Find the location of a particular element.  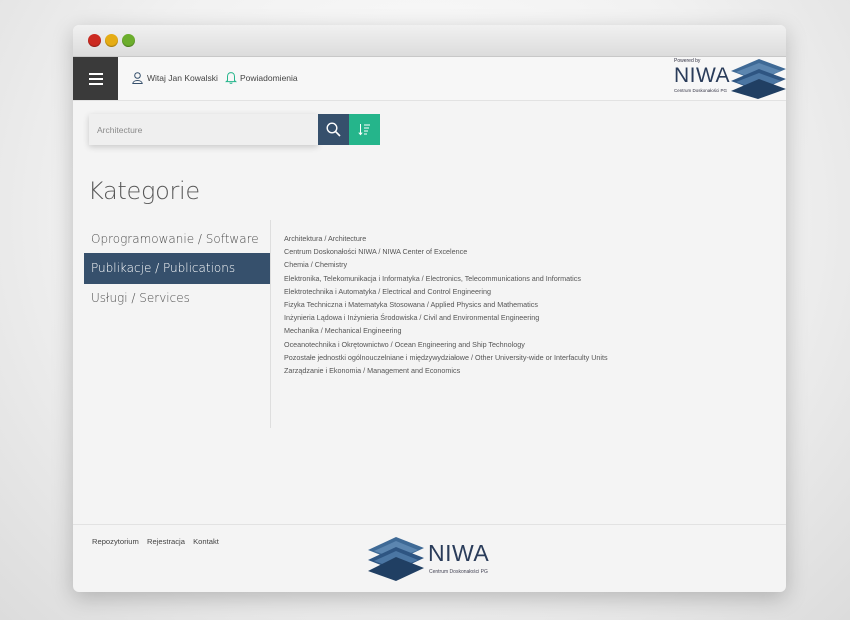

user-greeting: Witaj Jan Kowalski is located at coordinates (182, 78).